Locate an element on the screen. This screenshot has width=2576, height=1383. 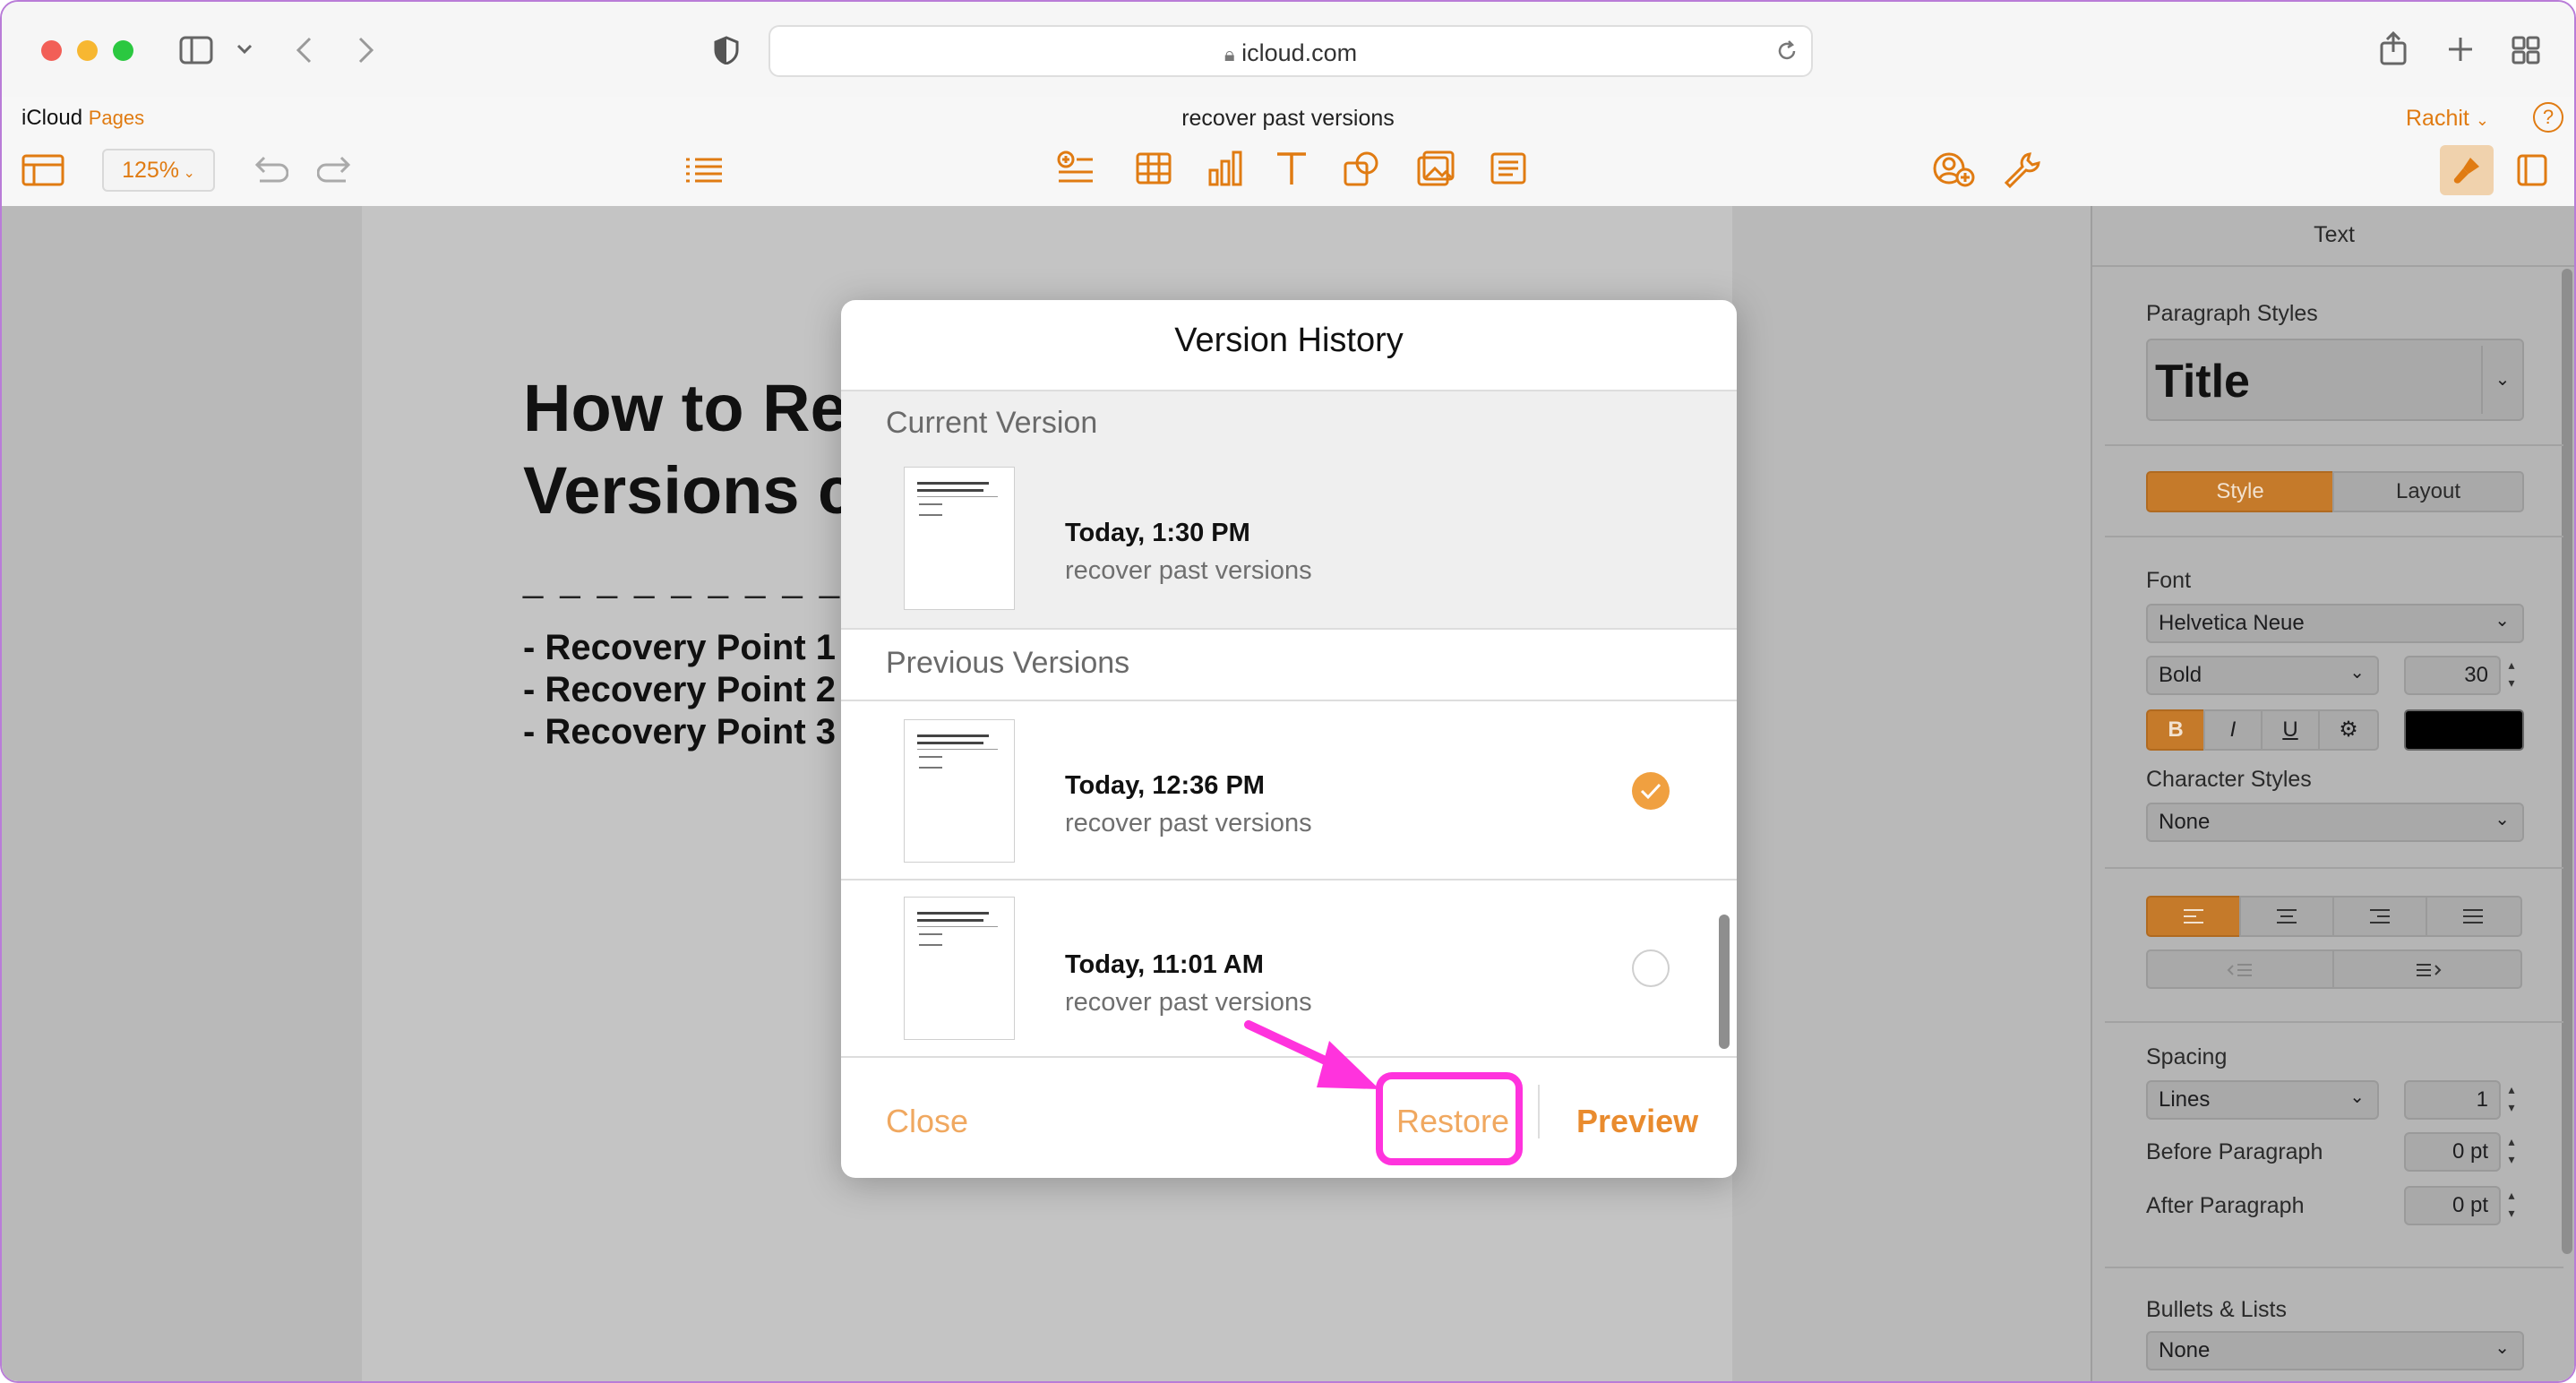
reload-icon is located at coordinates (1787, 51).